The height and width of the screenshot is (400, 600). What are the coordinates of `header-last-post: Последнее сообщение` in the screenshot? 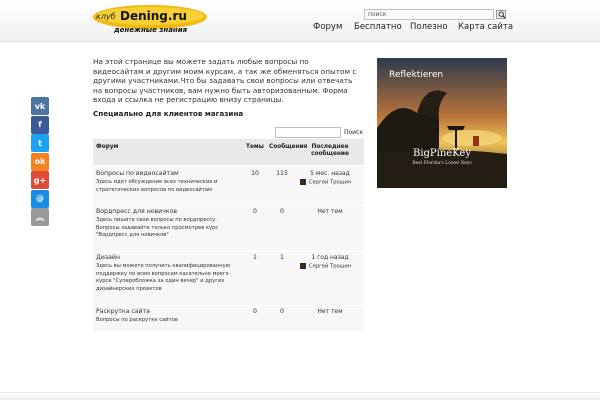 It's located at (330, 150).